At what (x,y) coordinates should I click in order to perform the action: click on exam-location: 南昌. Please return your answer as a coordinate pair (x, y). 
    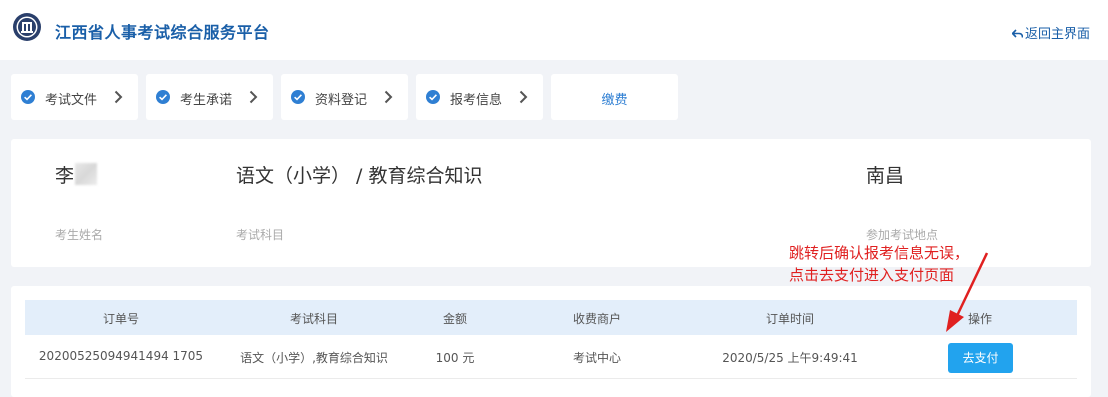
    Looking at the image, I should click on (885, 176).